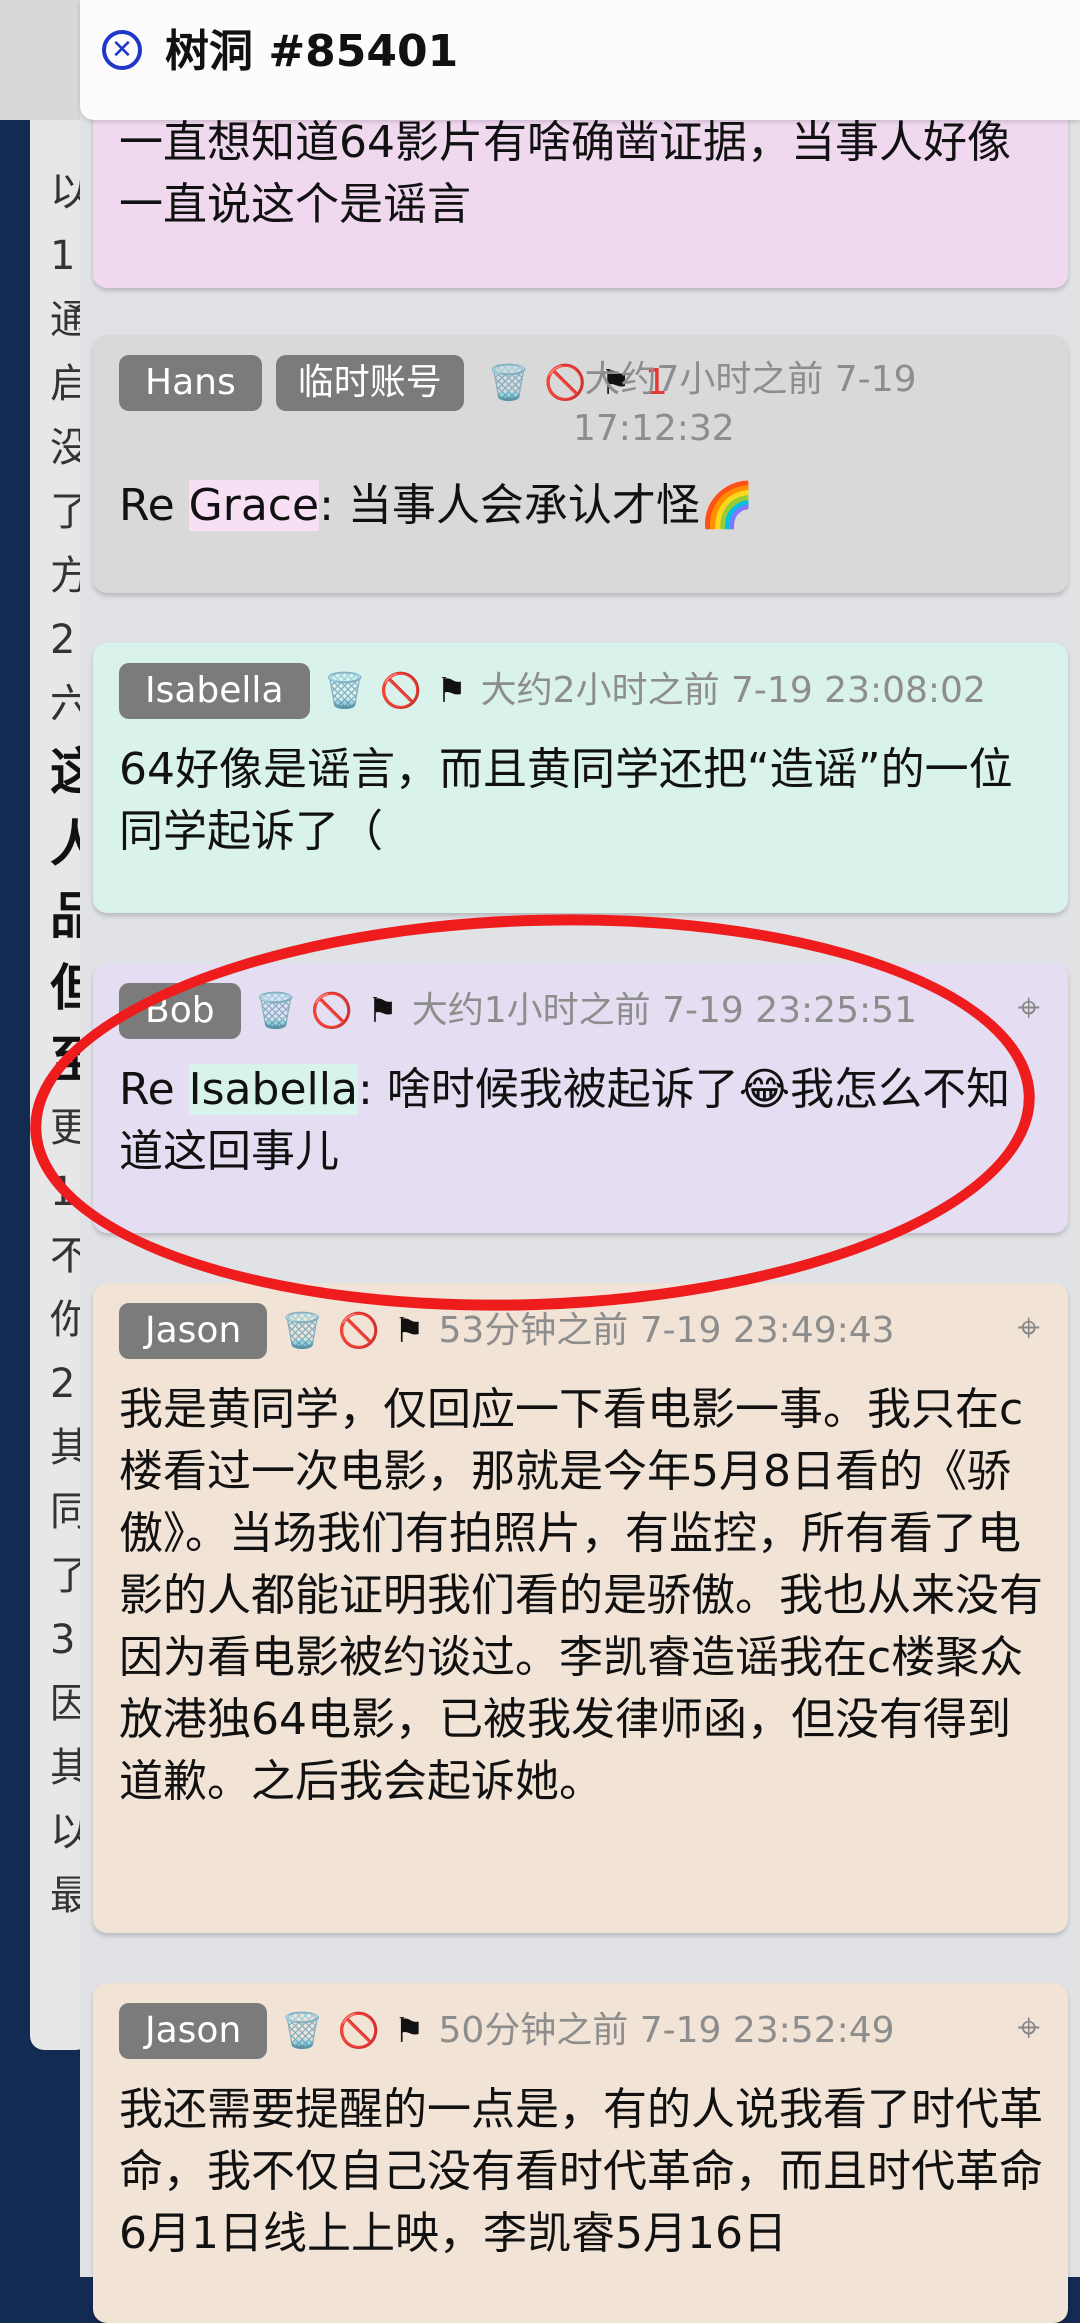 Image resolution: width=1080 pixels, height=2323 pixels. I want to click on temp-account-badge: 临时账号, so click(369, 383).